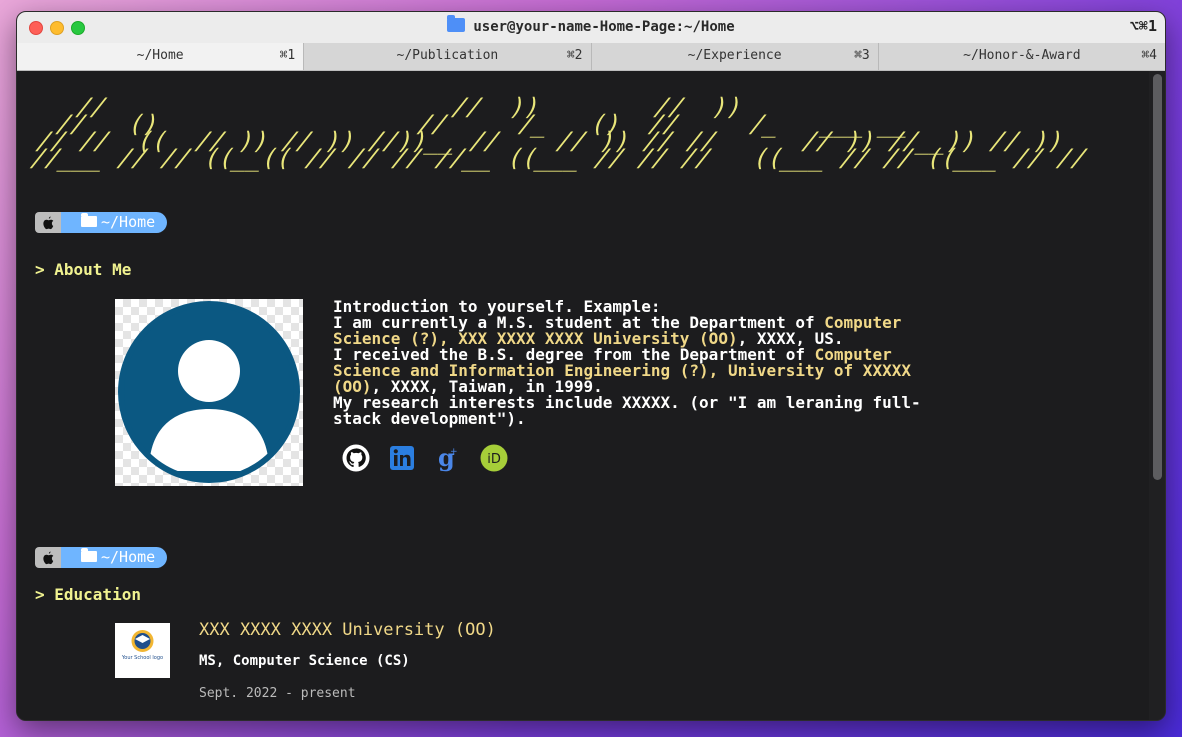 This screenshot has height=737, width=1182. I want to click on tab-label: ~/Honor-&-Award, so click(1022, 55).